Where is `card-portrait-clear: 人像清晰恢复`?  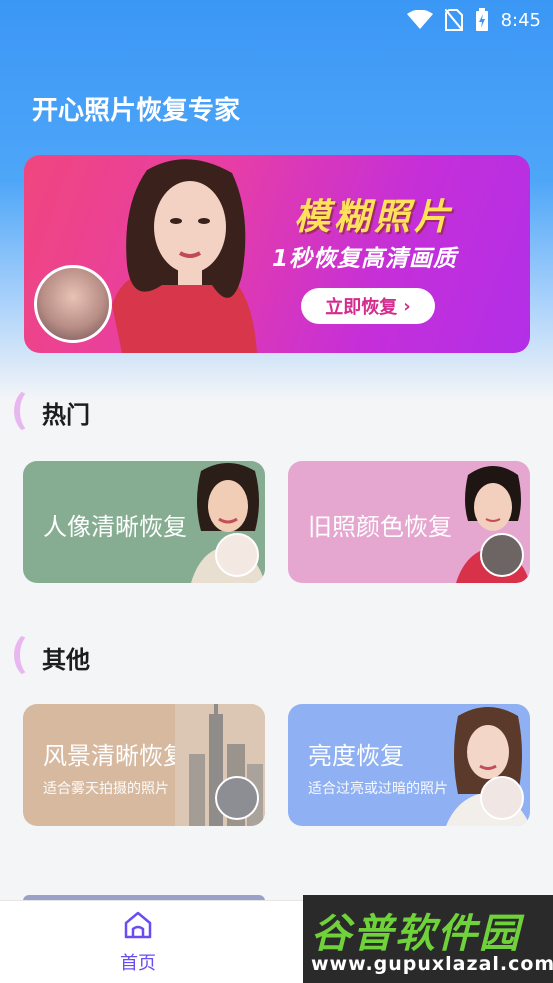
card-portrait-clear: 人像清晰恢复 is located at coordinates (144, 522).